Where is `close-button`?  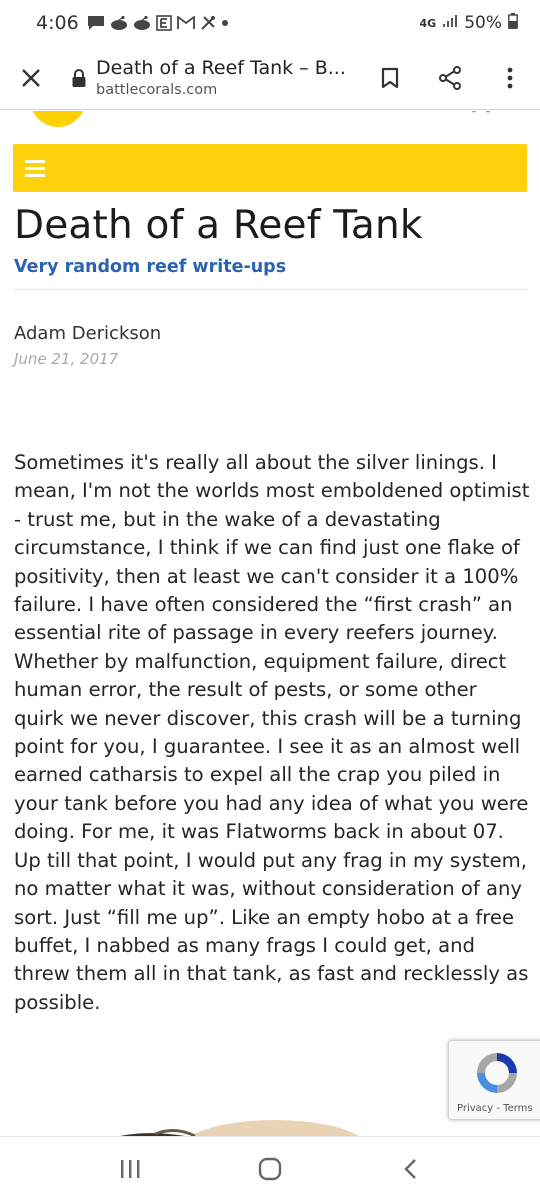
close-button is located at coordinates (31, 77).